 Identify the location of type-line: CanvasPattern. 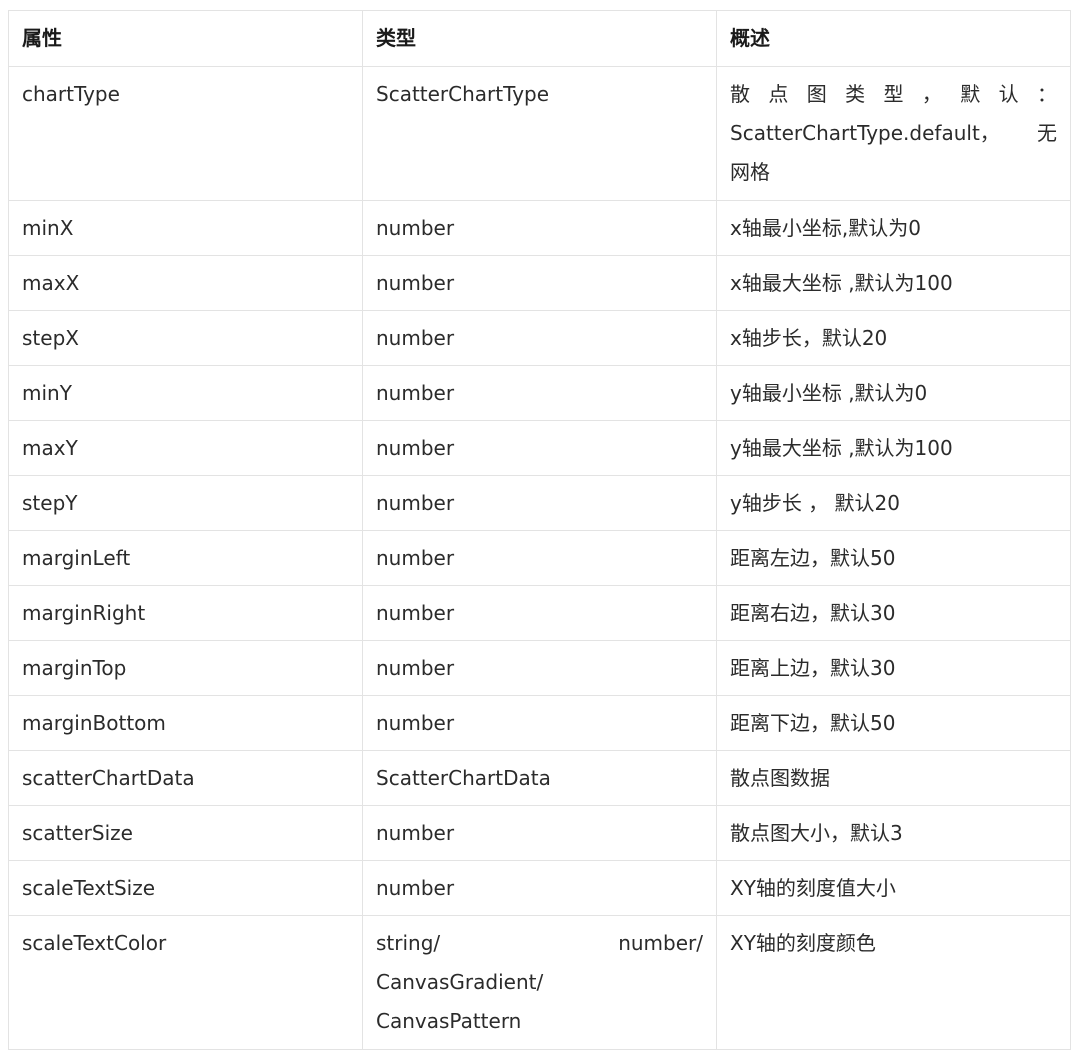
(449, 1021).